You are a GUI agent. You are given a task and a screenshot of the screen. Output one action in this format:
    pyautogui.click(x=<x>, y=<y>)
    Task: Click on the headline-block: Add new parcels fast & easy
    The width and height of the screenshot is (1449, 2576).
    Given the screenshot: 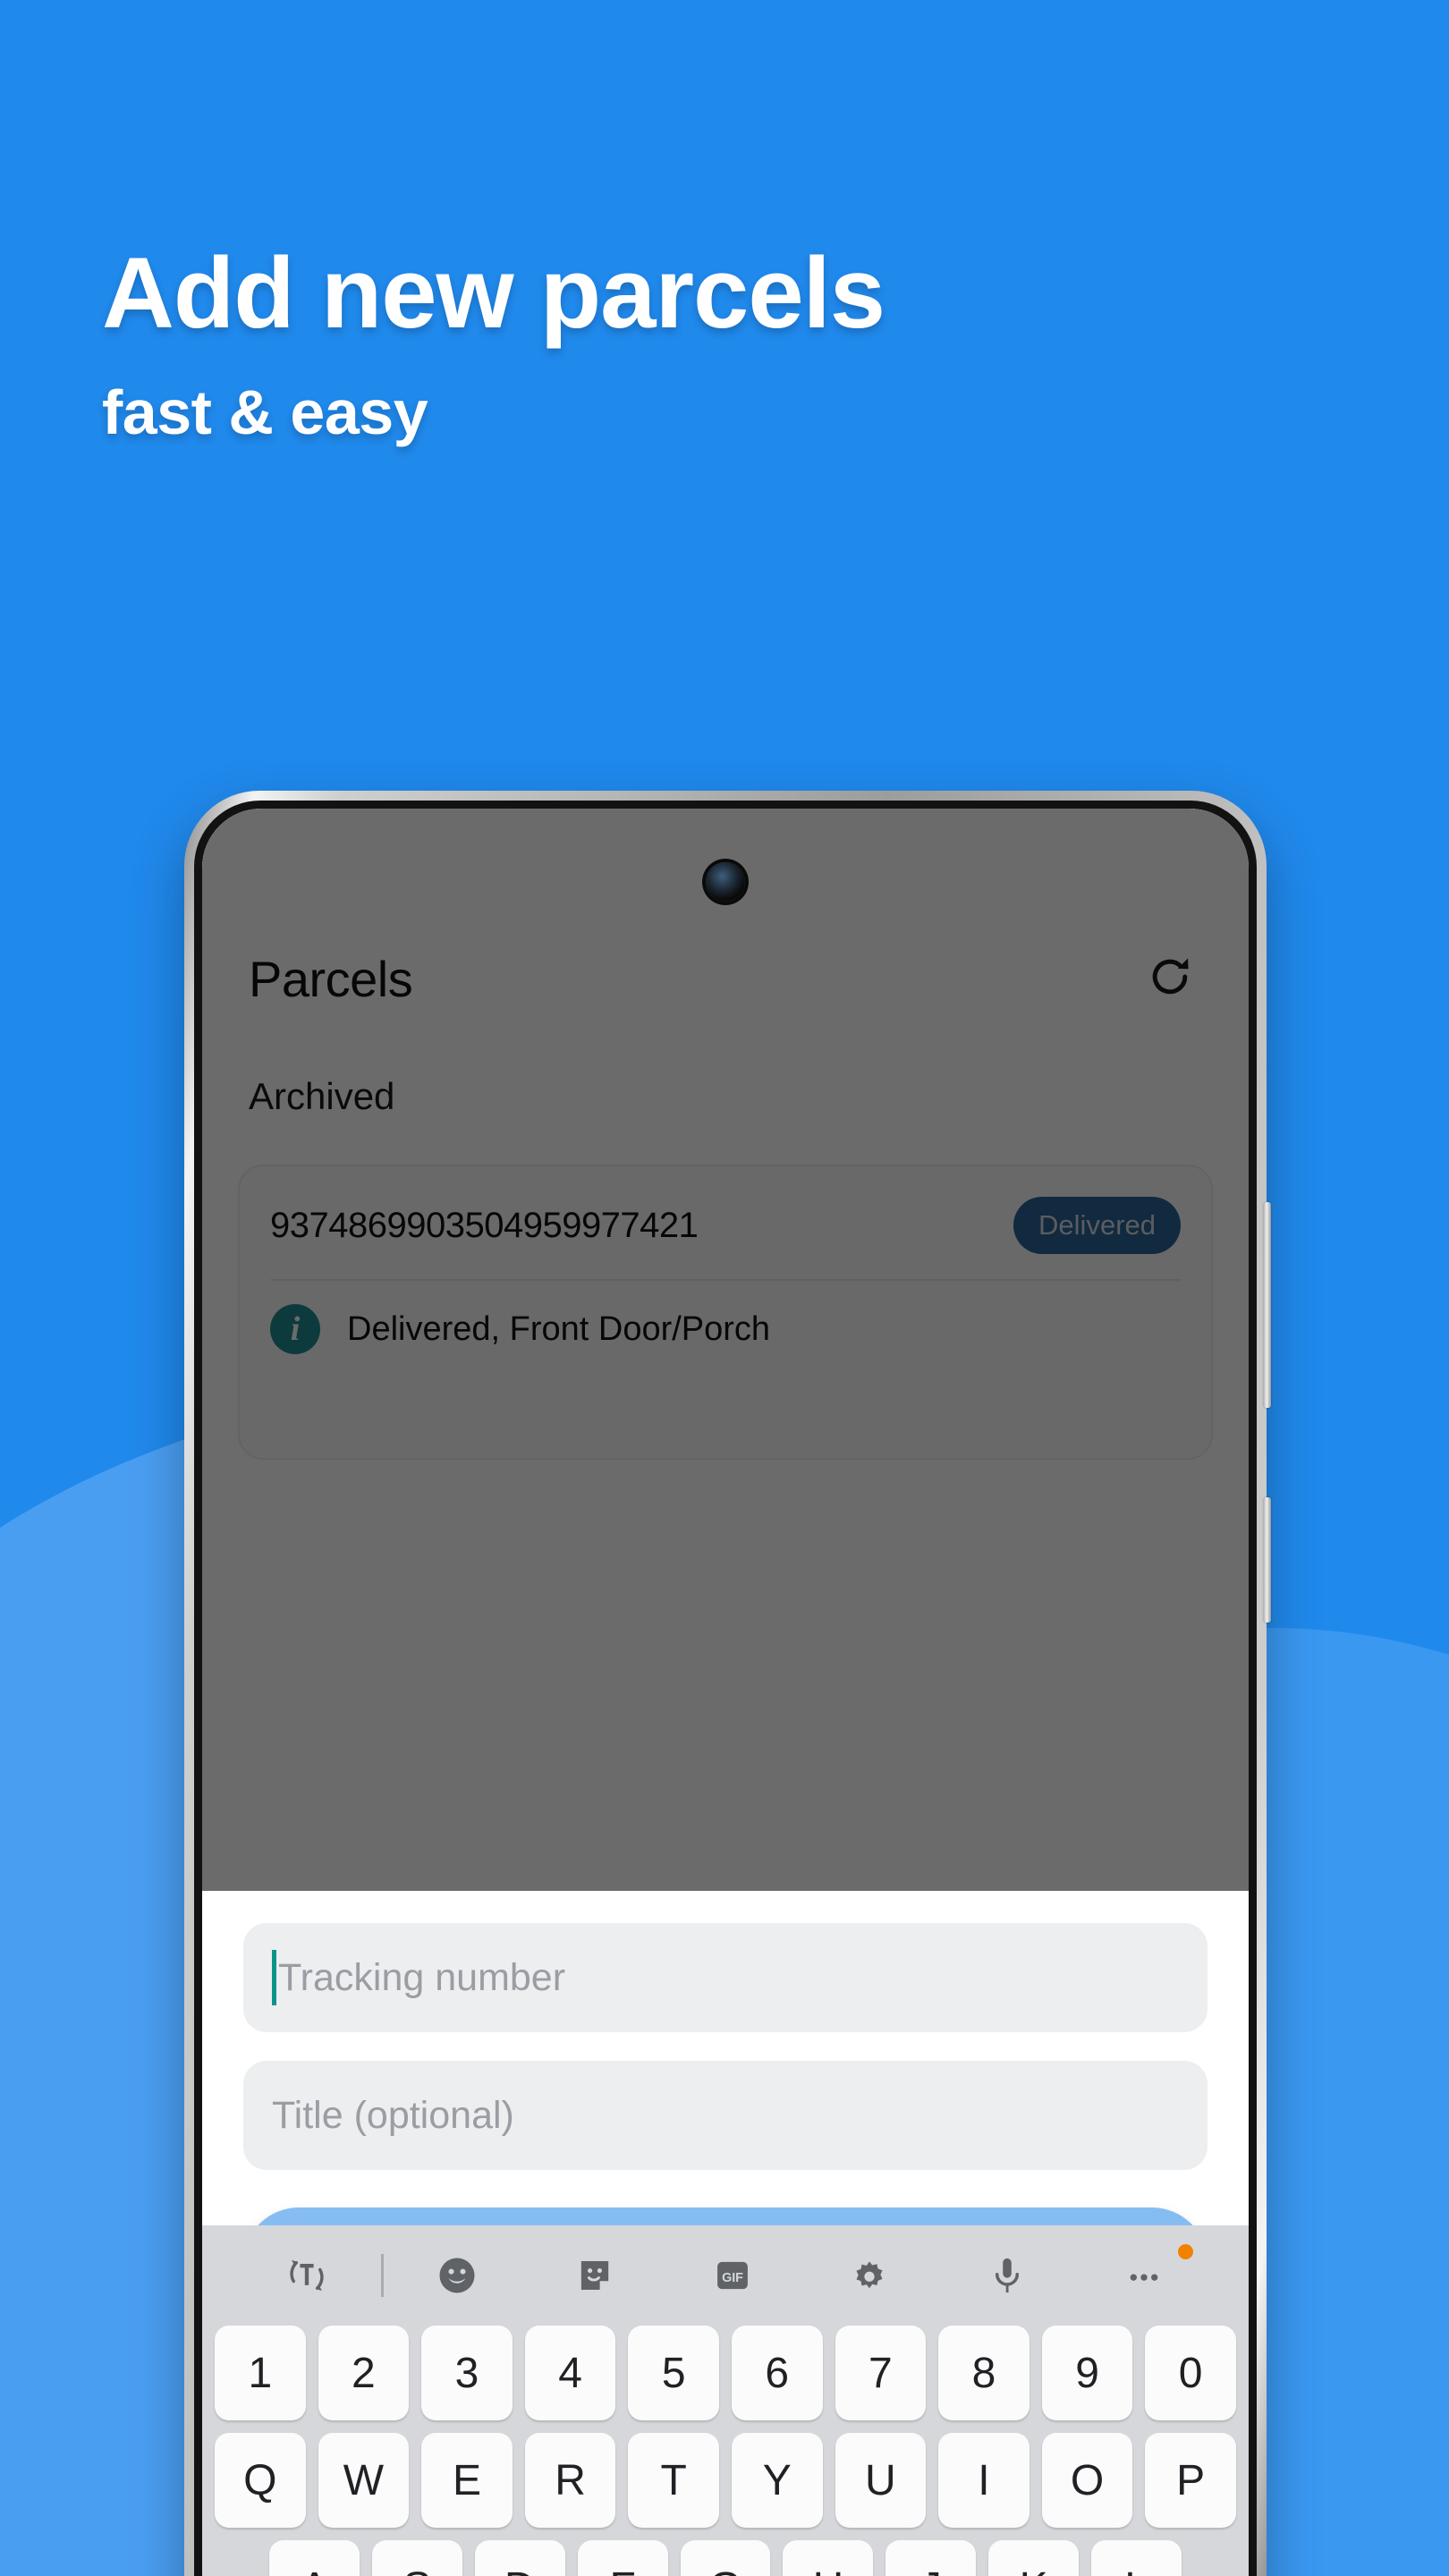 What is the action you would take?
    pyautogui.click(x=728, y=342)
    